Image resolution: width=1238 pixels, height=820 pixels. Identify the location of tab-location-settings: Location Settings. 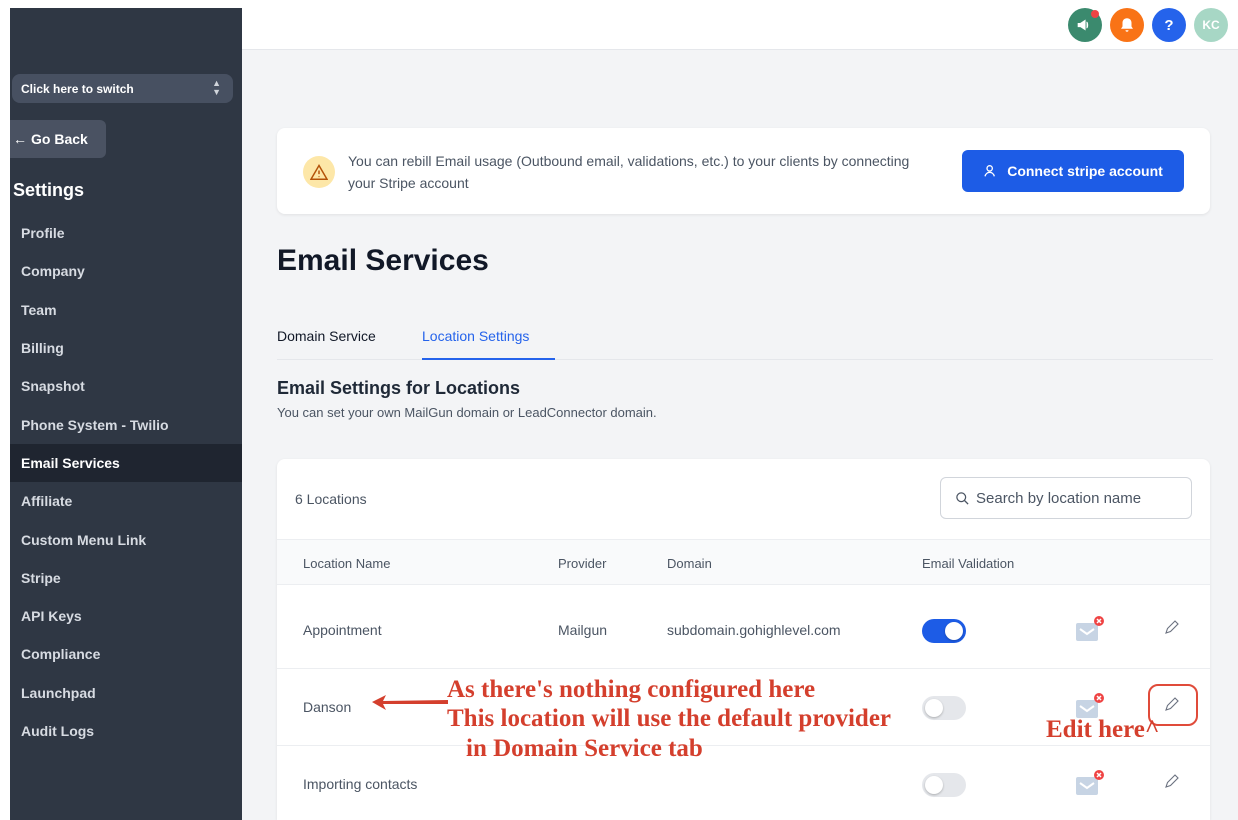
(488, 344).